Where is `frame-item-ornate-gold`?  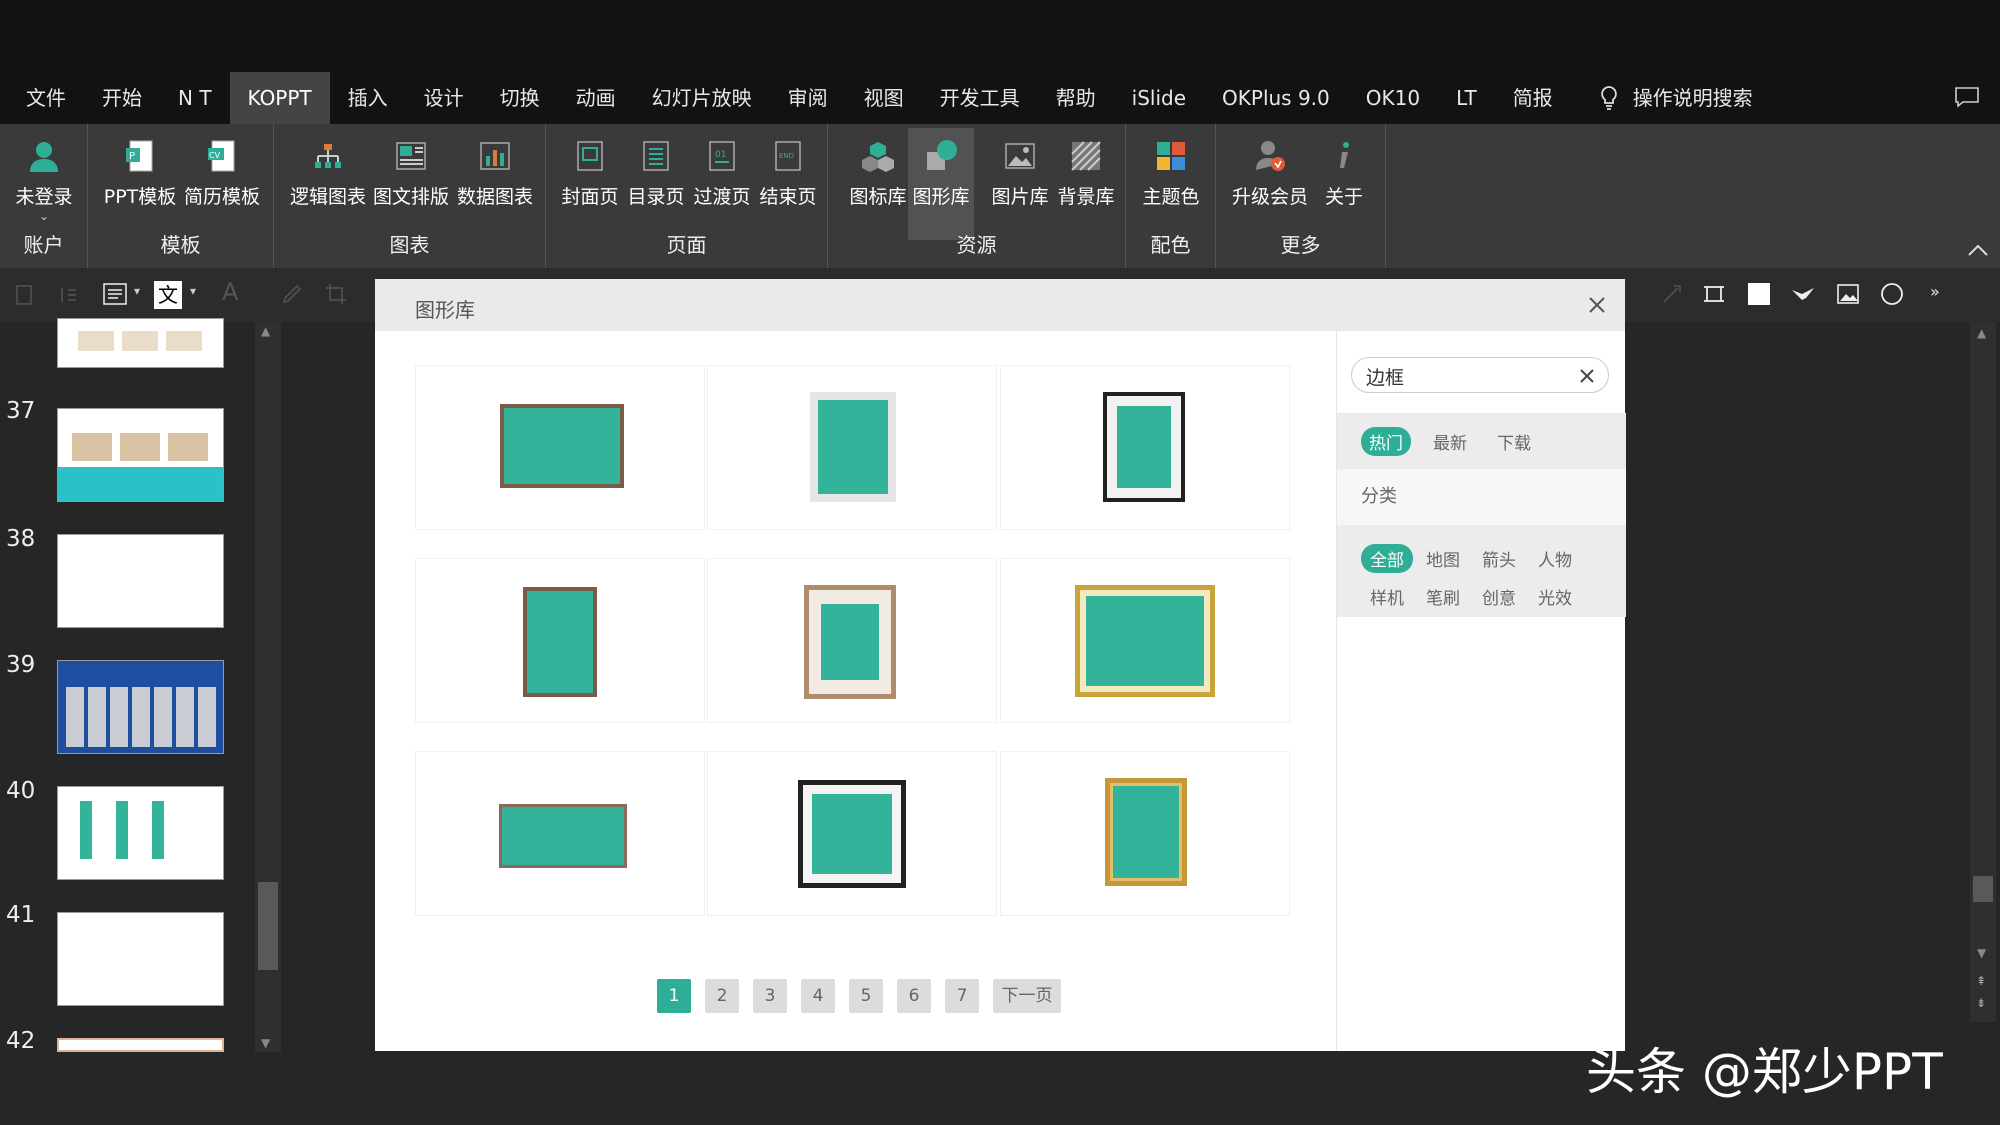 frame-item-ornate-gold is located at coordinates (1145, 833).